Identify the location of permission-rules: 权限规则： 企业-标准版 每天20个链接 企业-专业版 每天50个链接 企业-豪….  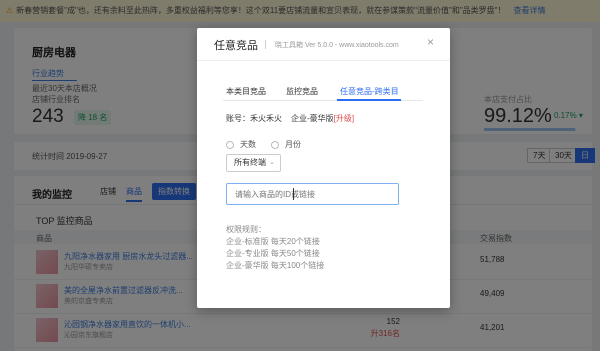
(275, 248).